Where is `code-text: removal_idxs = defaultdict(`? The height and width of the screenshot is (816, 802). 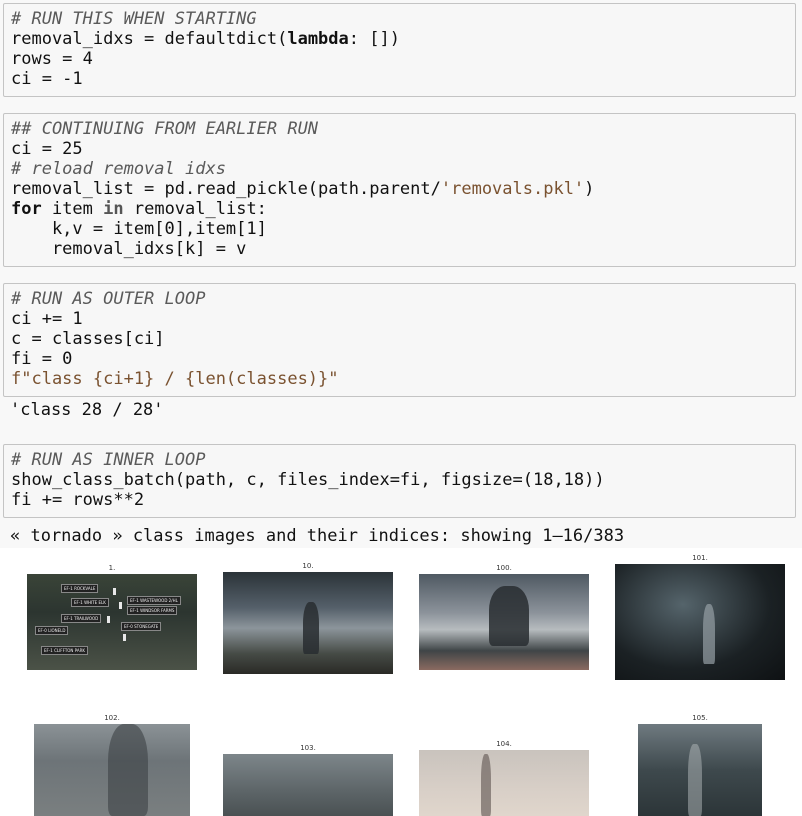 code-text: removal_idxs = defaultdict( is located at coordinates (149, 39).